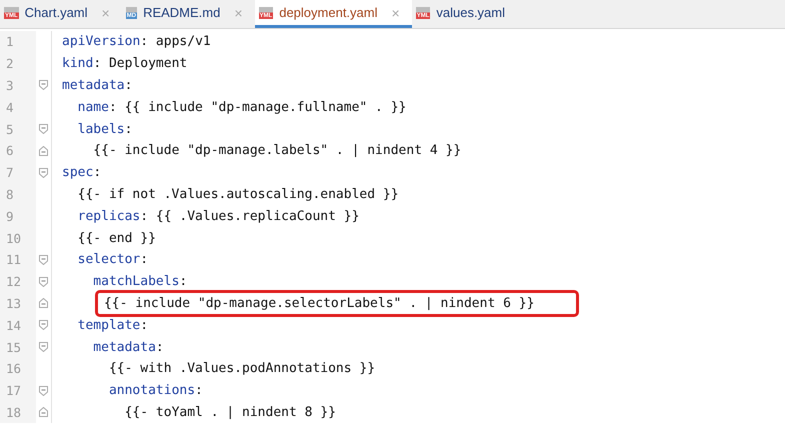  What do you see at coordinates (81, 173) in the screenshot?
I see `code-line: spec:` at bounding box center [81, 173].